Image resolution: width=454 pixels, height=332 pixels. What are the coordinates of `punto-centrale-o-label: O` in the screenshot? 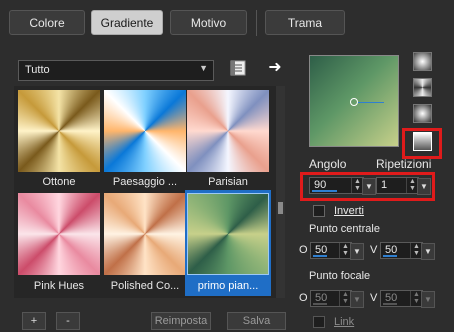 It's located at (303, 250).